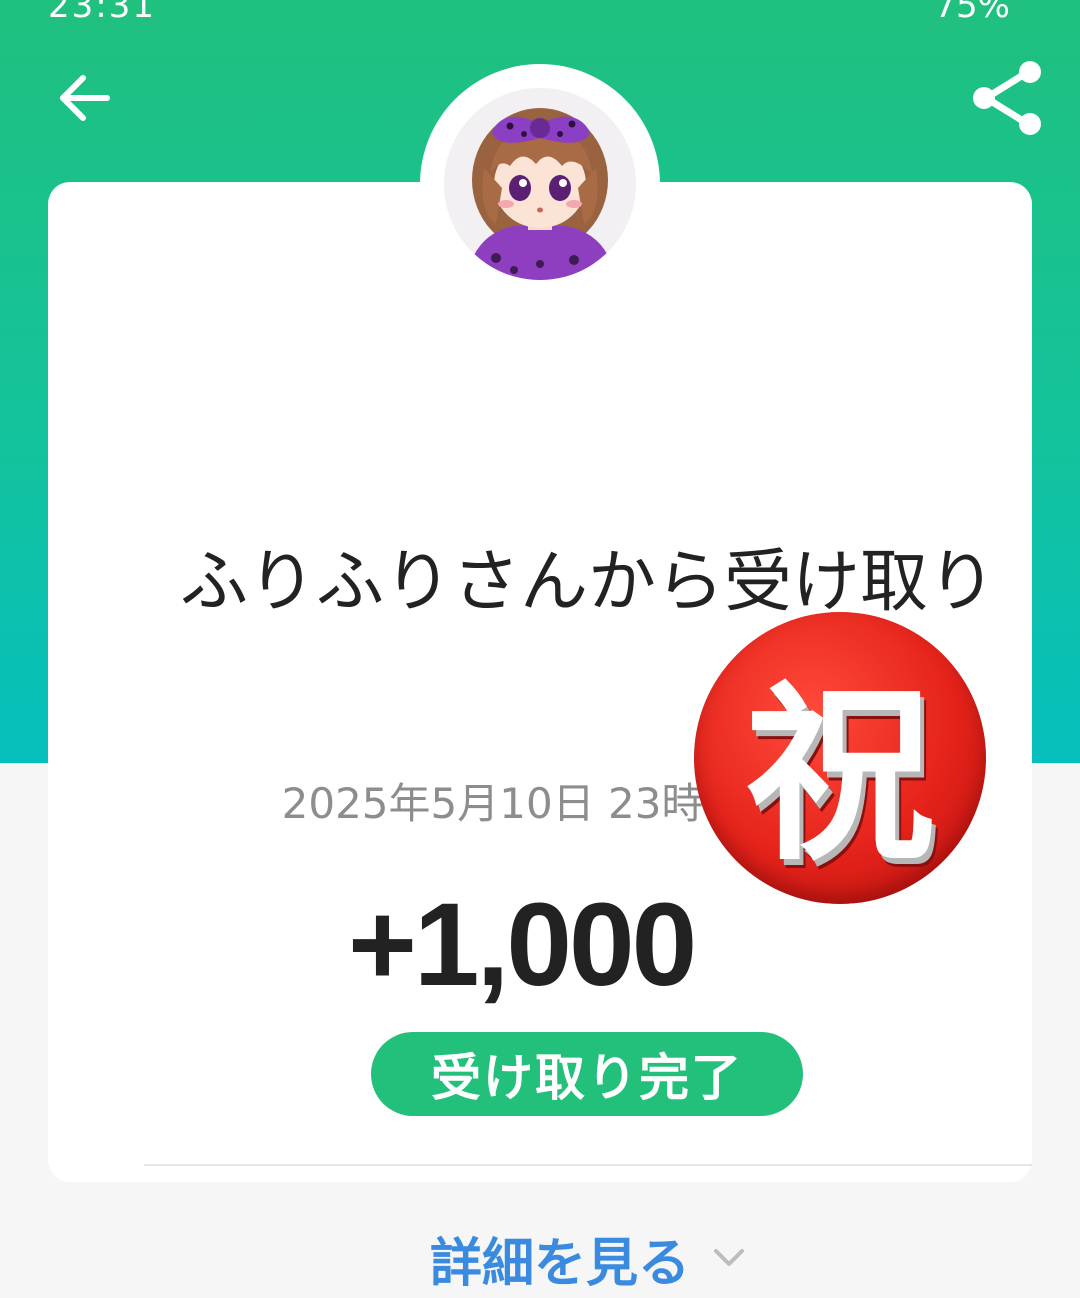 This screenshot has height=1298, width=1080. I want to click on status-time: 23:31, so click(102, 13).